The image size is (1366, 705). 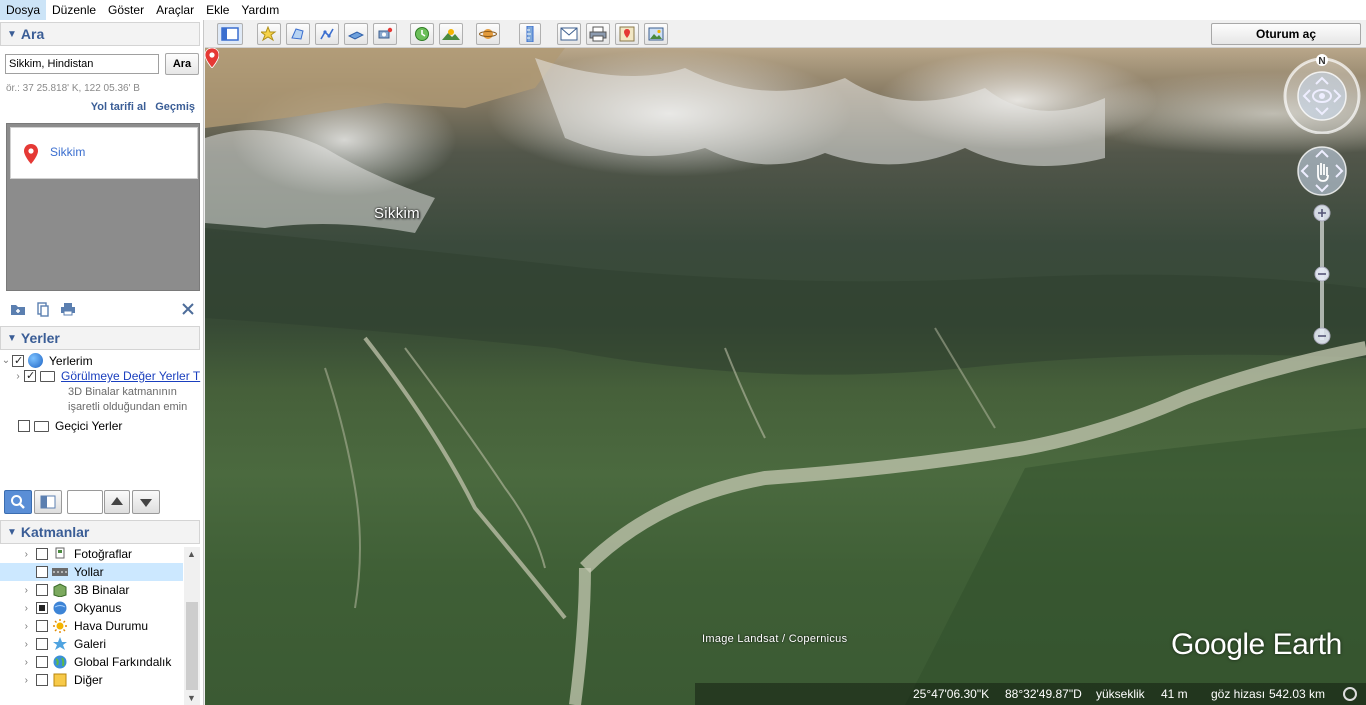 I want to click on layers-scrollbar: ▲ ▼, so click(x=192, y=626).